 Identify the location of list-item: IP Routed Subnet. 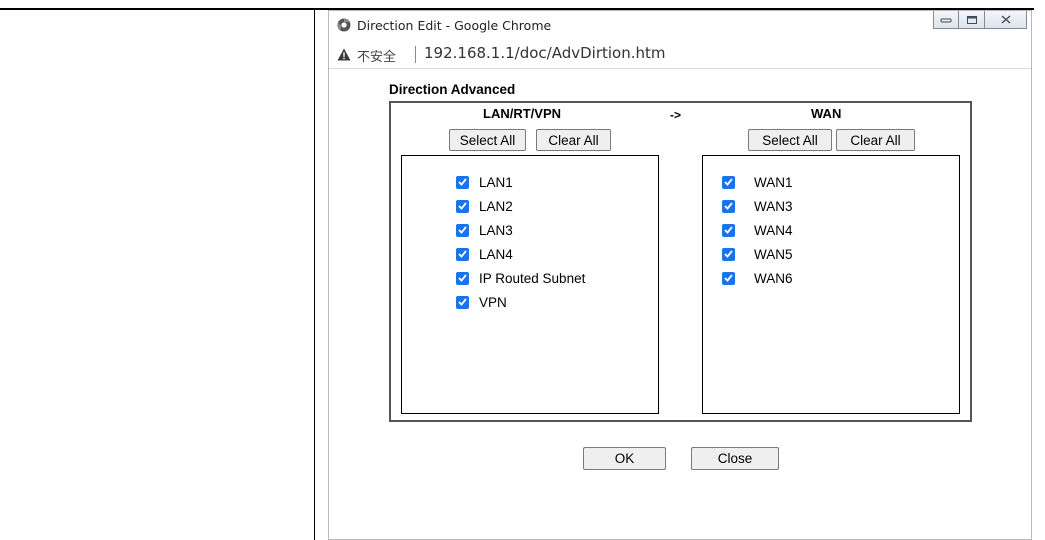
(520, 278).